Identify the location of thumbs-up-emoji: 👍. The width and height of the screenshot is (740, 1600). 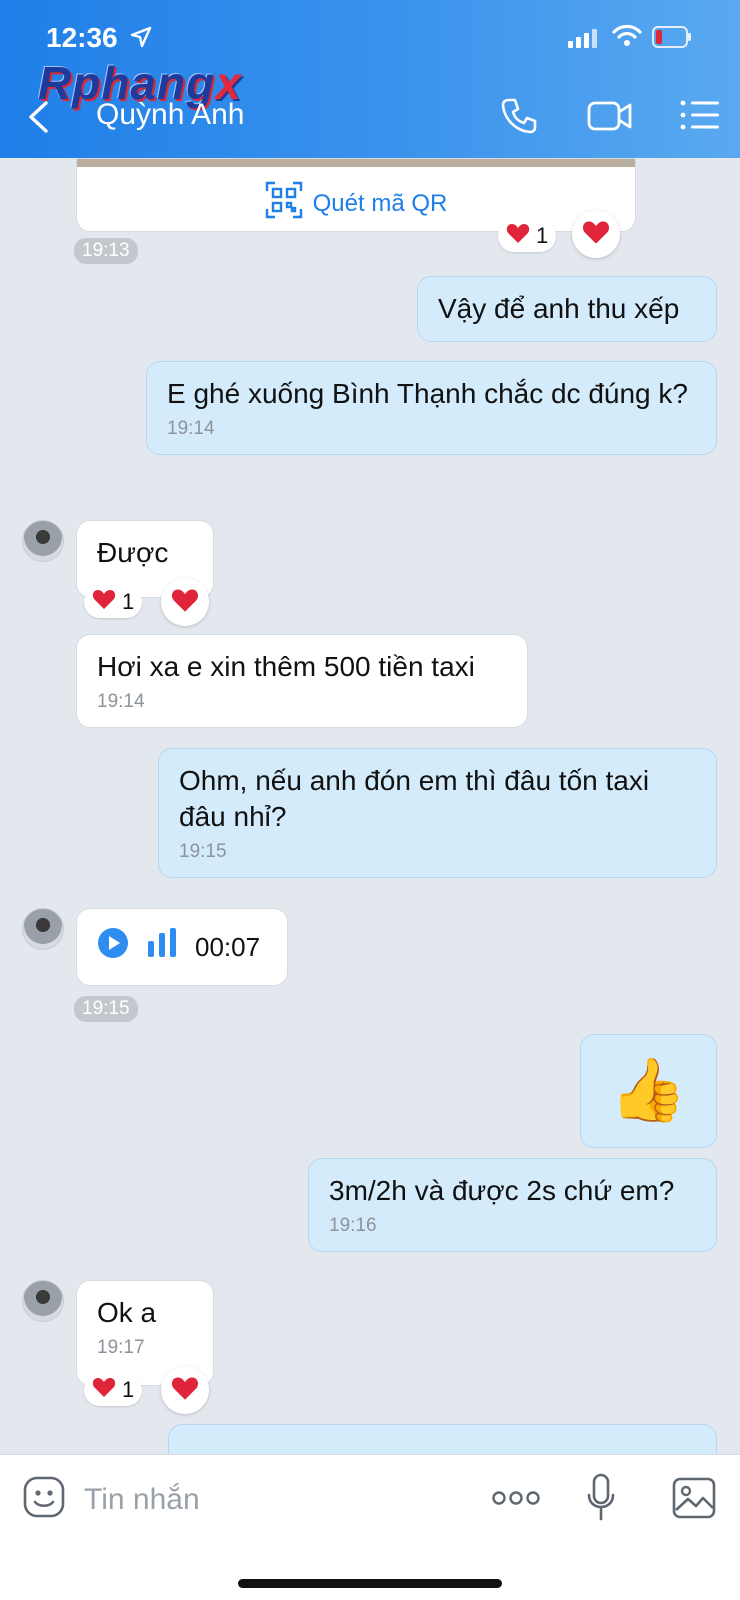
(648, 1090).